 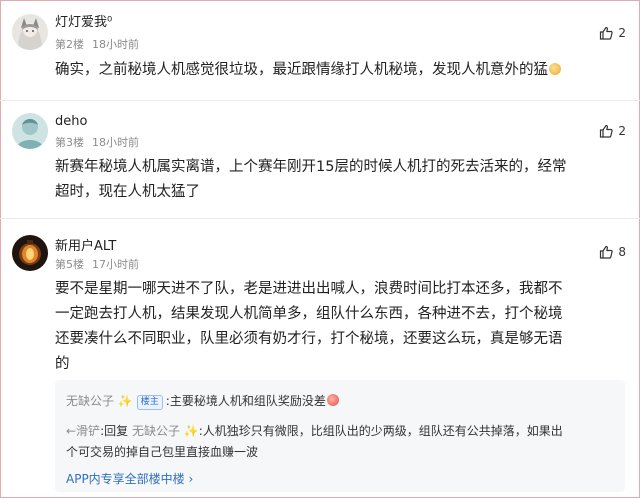 What do you see at coordinates (342, 70) in the screenshot?
I see `comment-text: 确实，之前秘境人机感觉很垃圾，最近跟情缘打人机秘境，发现人机意外的猛` at bounding box center [342, 70].